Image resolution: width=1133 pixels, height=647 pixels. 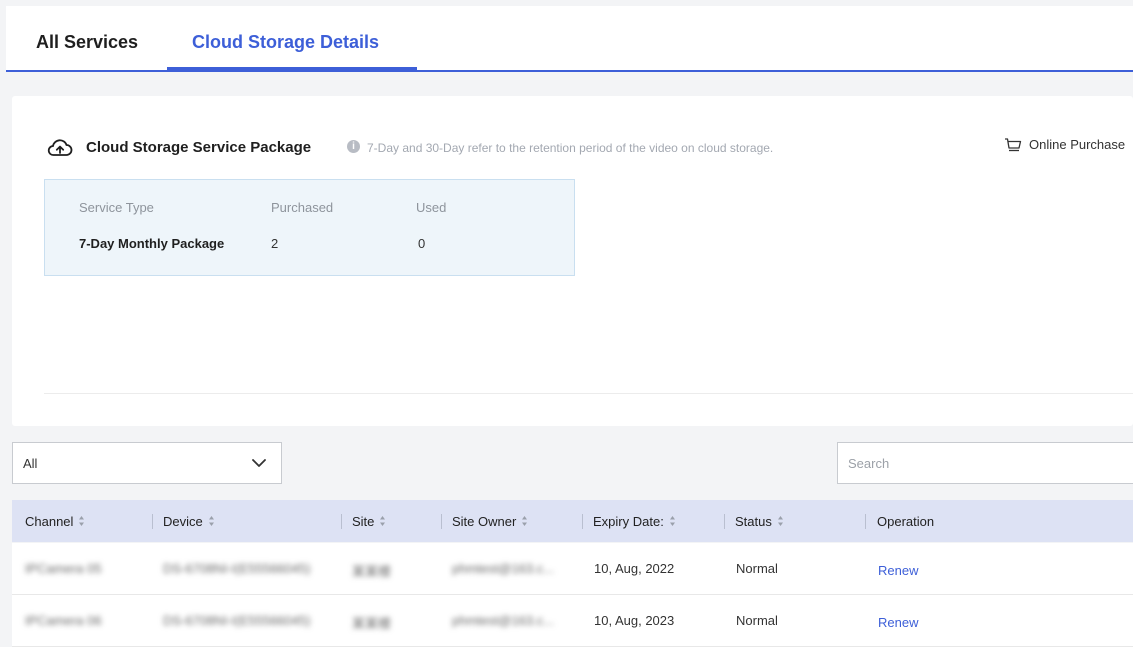 What do you see at coordinates (63, 620) in the screenshot?
I see `channel-cell: IPCamera 06` at bounding box center [63, 620].